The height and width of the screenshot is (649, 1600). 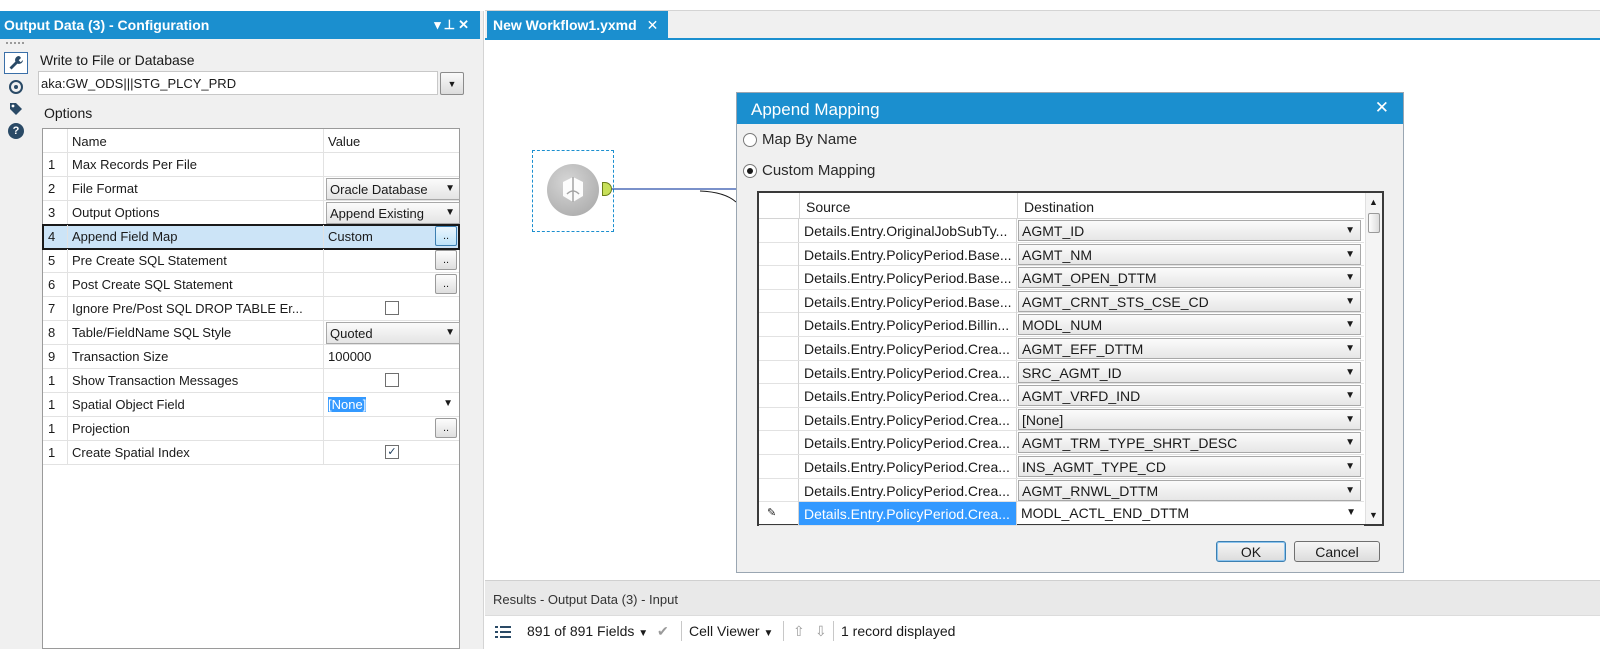 I want to click on wrench-icon, so click(x=16, y=63).